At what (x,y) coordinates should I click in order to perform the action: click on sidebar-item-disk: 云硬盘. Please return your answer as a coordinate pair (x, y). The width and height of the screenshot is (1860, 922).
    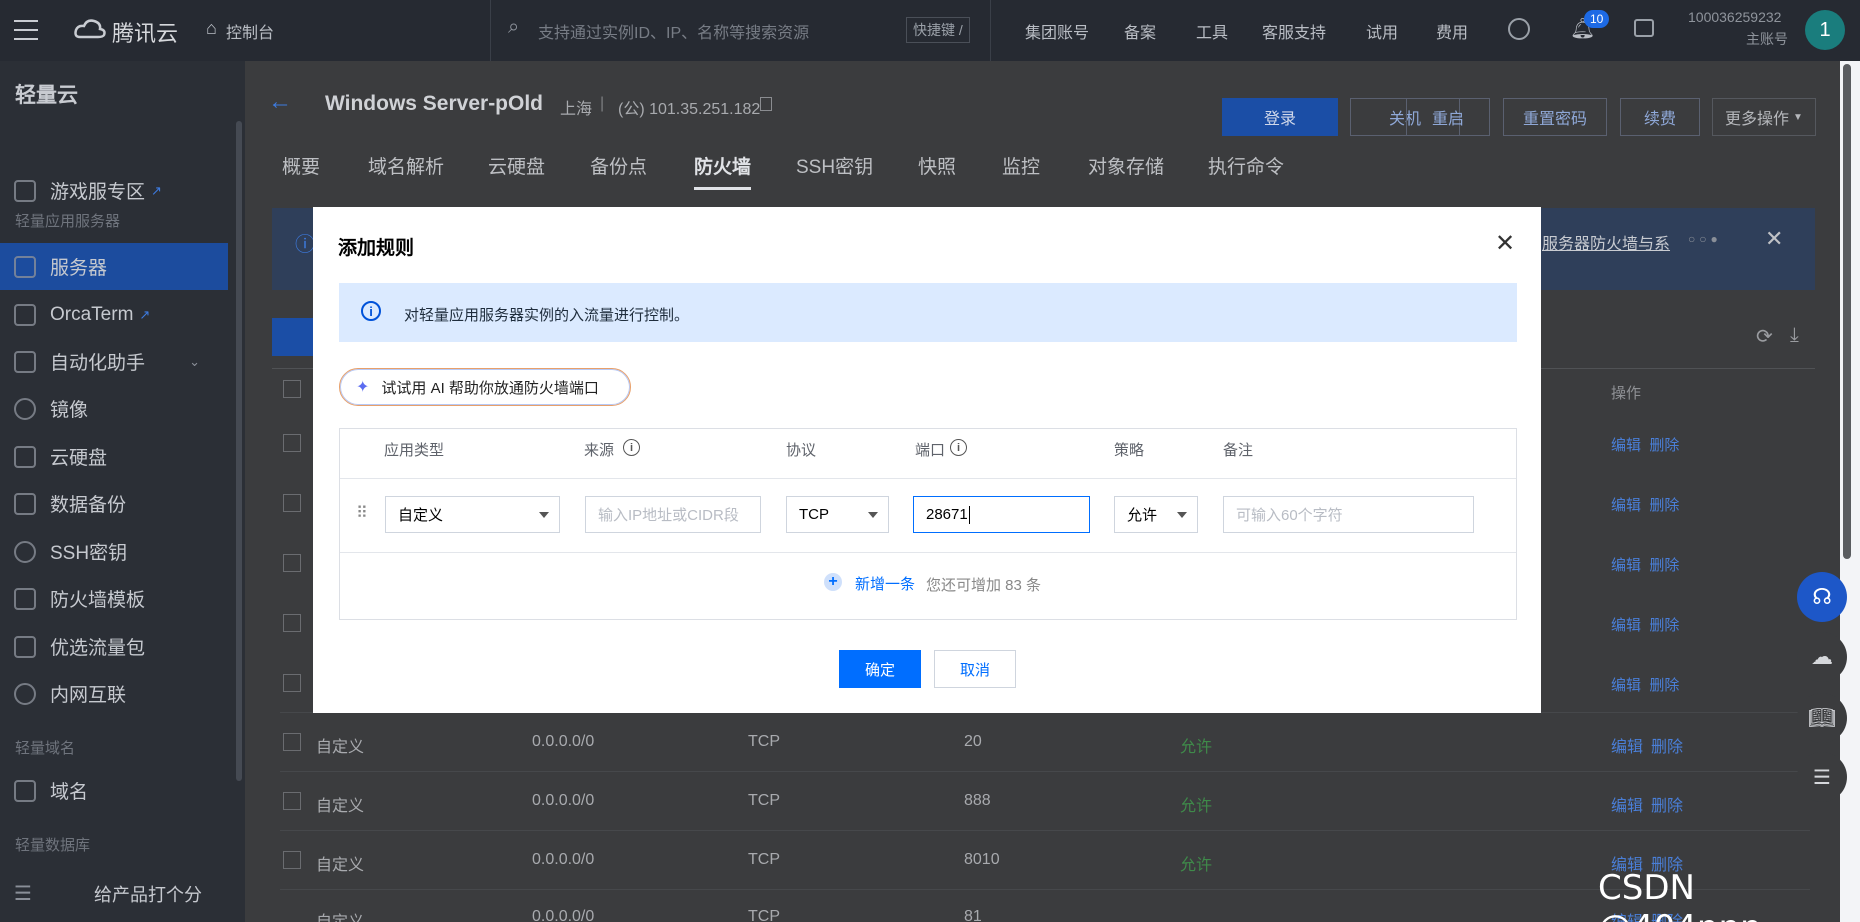
    Looking at the image, I should click on (114, 456).